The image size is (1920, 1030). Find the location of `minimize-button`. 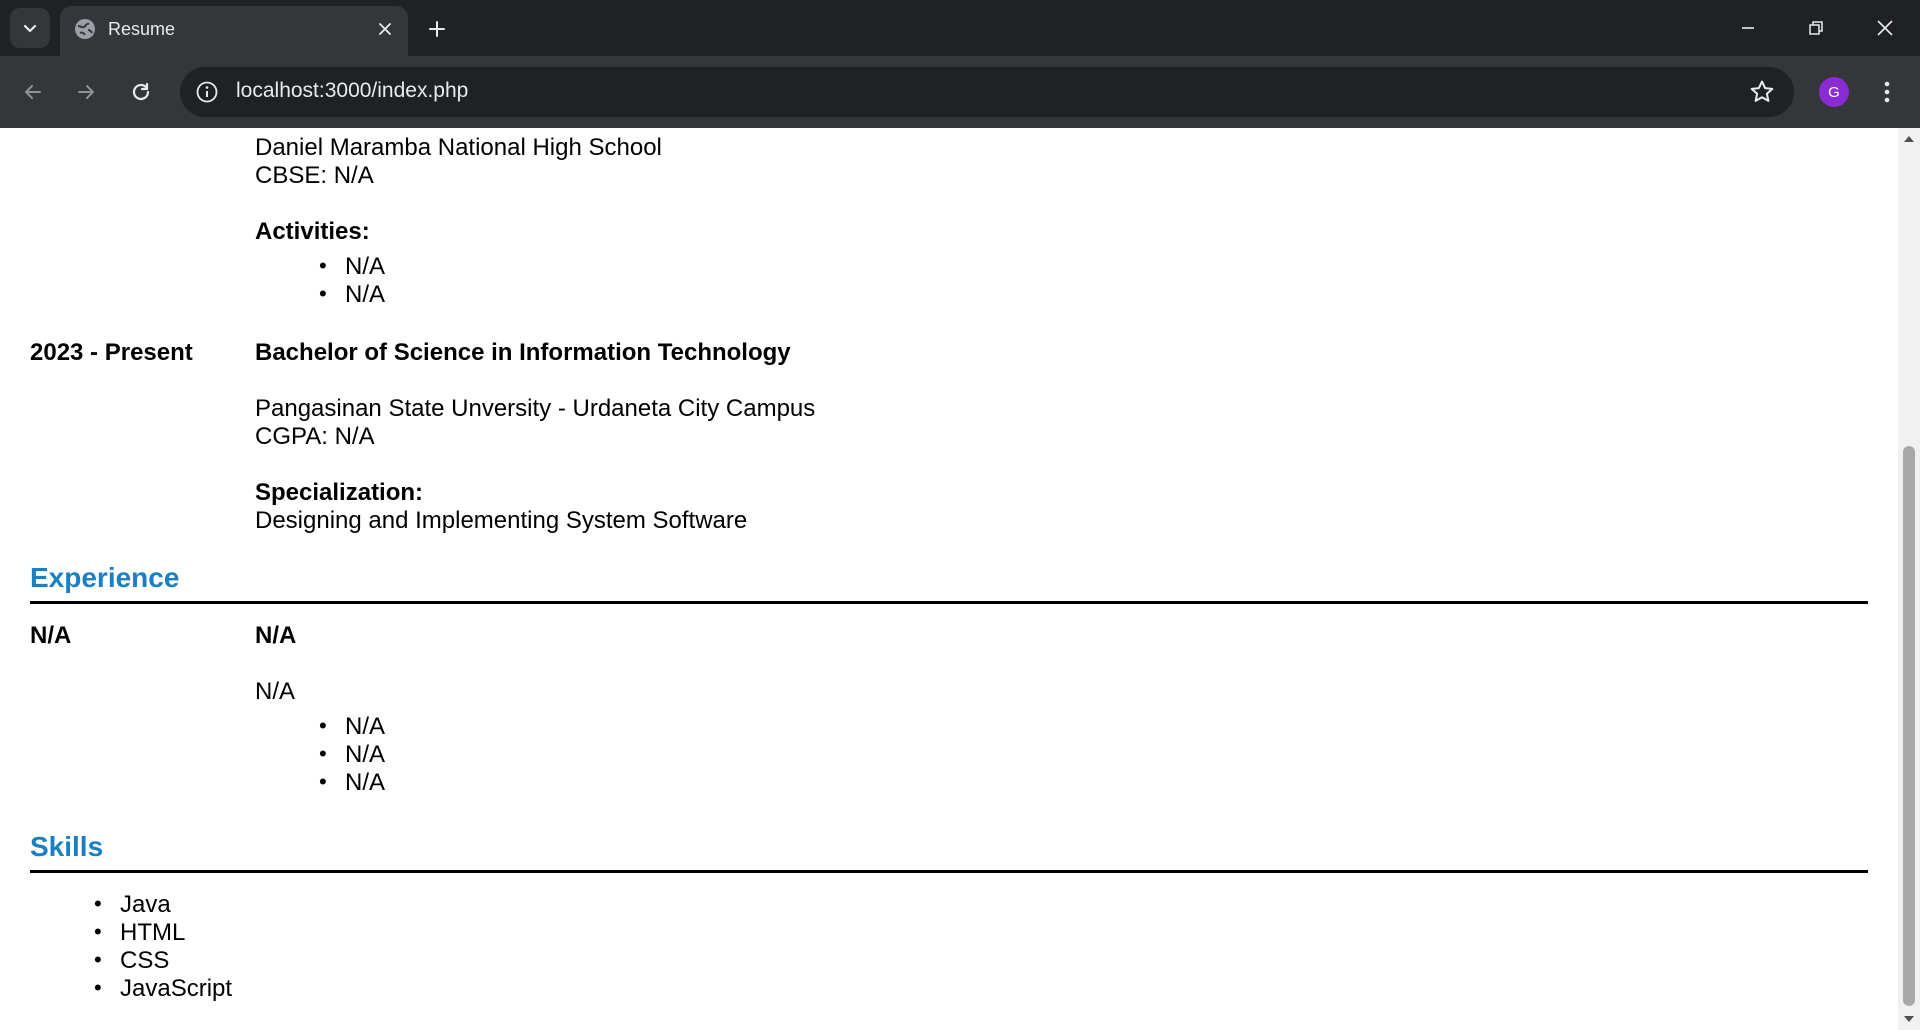

minimize-button is located at coordinates (1748, 28).